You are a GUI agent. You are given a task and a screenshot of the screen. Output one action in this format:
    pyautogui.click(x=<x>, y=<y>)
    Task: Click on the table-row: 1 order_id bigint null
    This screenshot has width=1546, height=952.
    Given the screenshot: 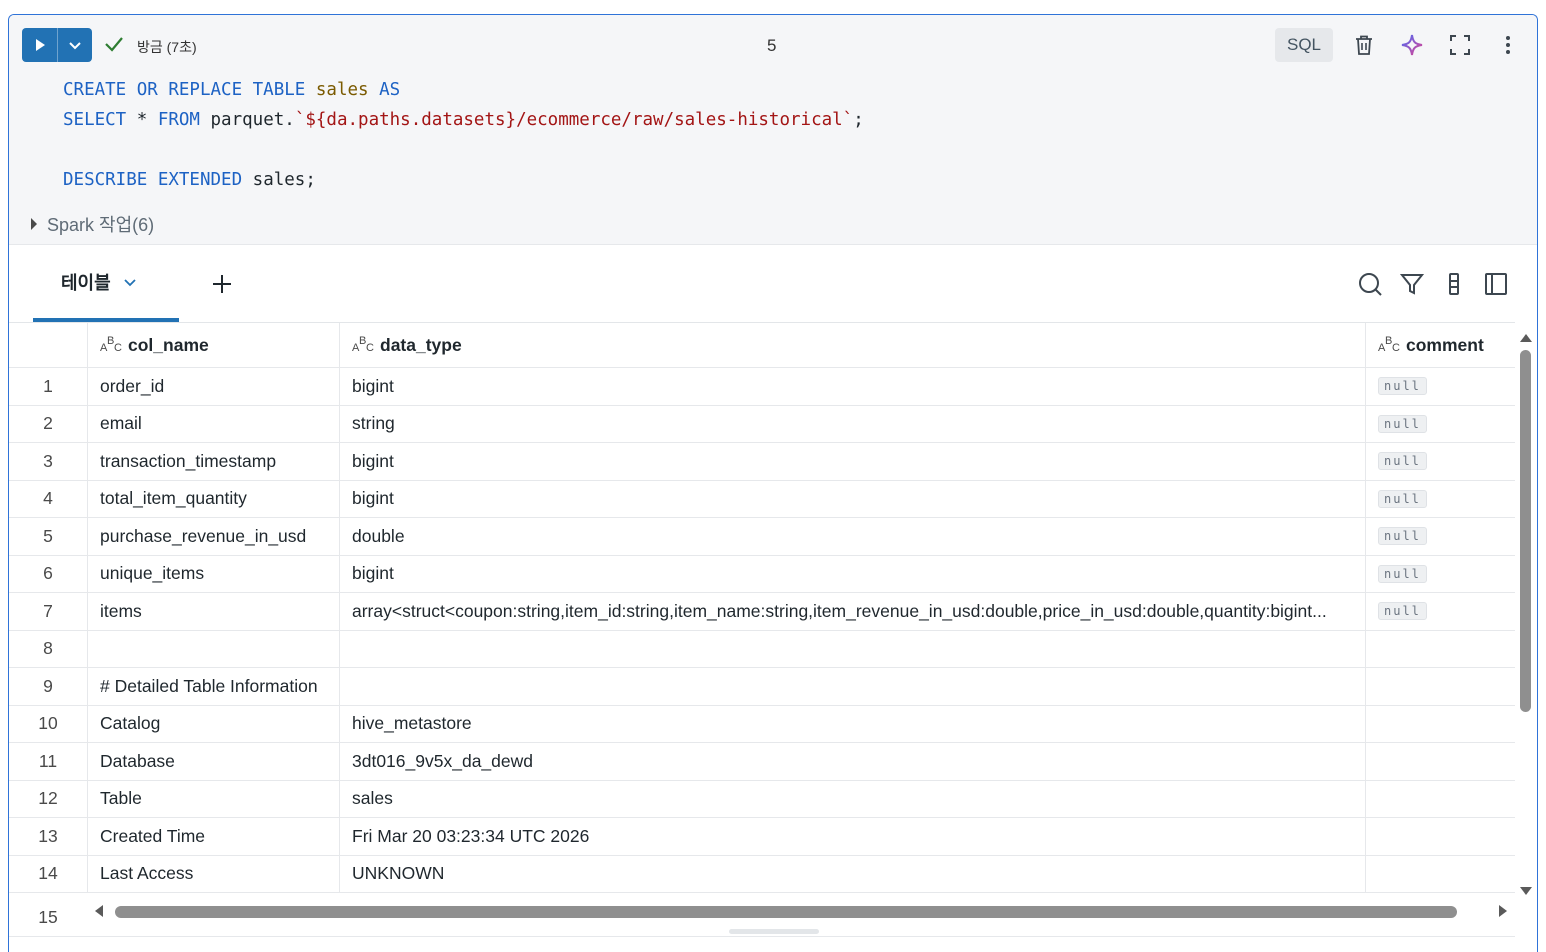 What is the action you would take?
    pyautogui.click(x=762, y=387)
    